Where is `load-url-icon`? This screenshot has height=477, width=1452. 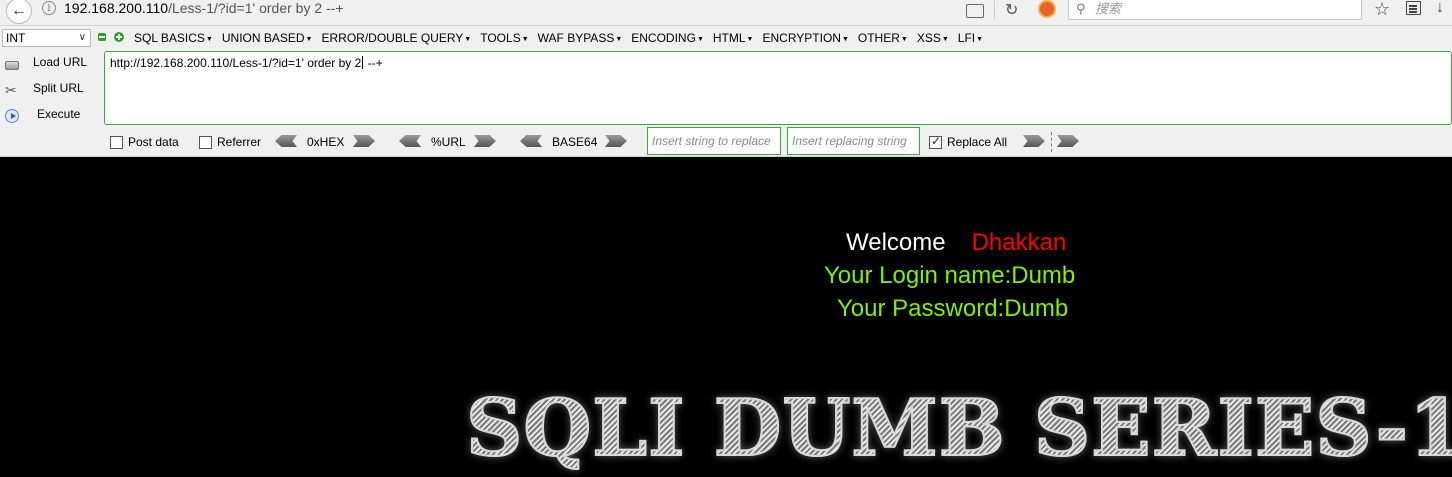
load-url-icon is located at coordinates (12, 65).